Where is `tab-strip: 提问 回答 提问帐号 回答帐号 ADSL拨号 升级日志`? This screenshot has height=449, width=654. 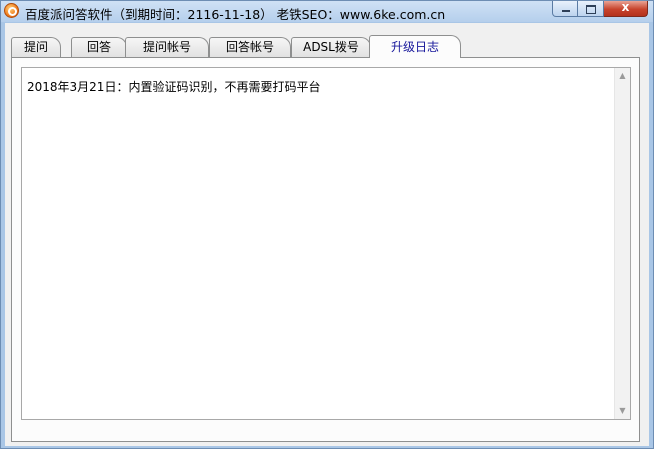 tab-strip: 提问 回答 提问帐号 回答帐号 ADSL拨号 升级日志 is located at coordinates (328, 46).